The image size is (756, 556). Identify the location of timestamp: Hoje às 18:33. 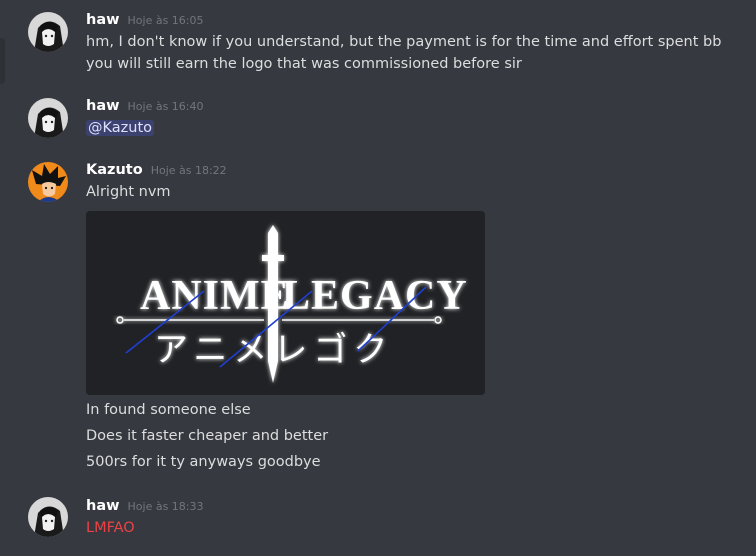
(165, 506).